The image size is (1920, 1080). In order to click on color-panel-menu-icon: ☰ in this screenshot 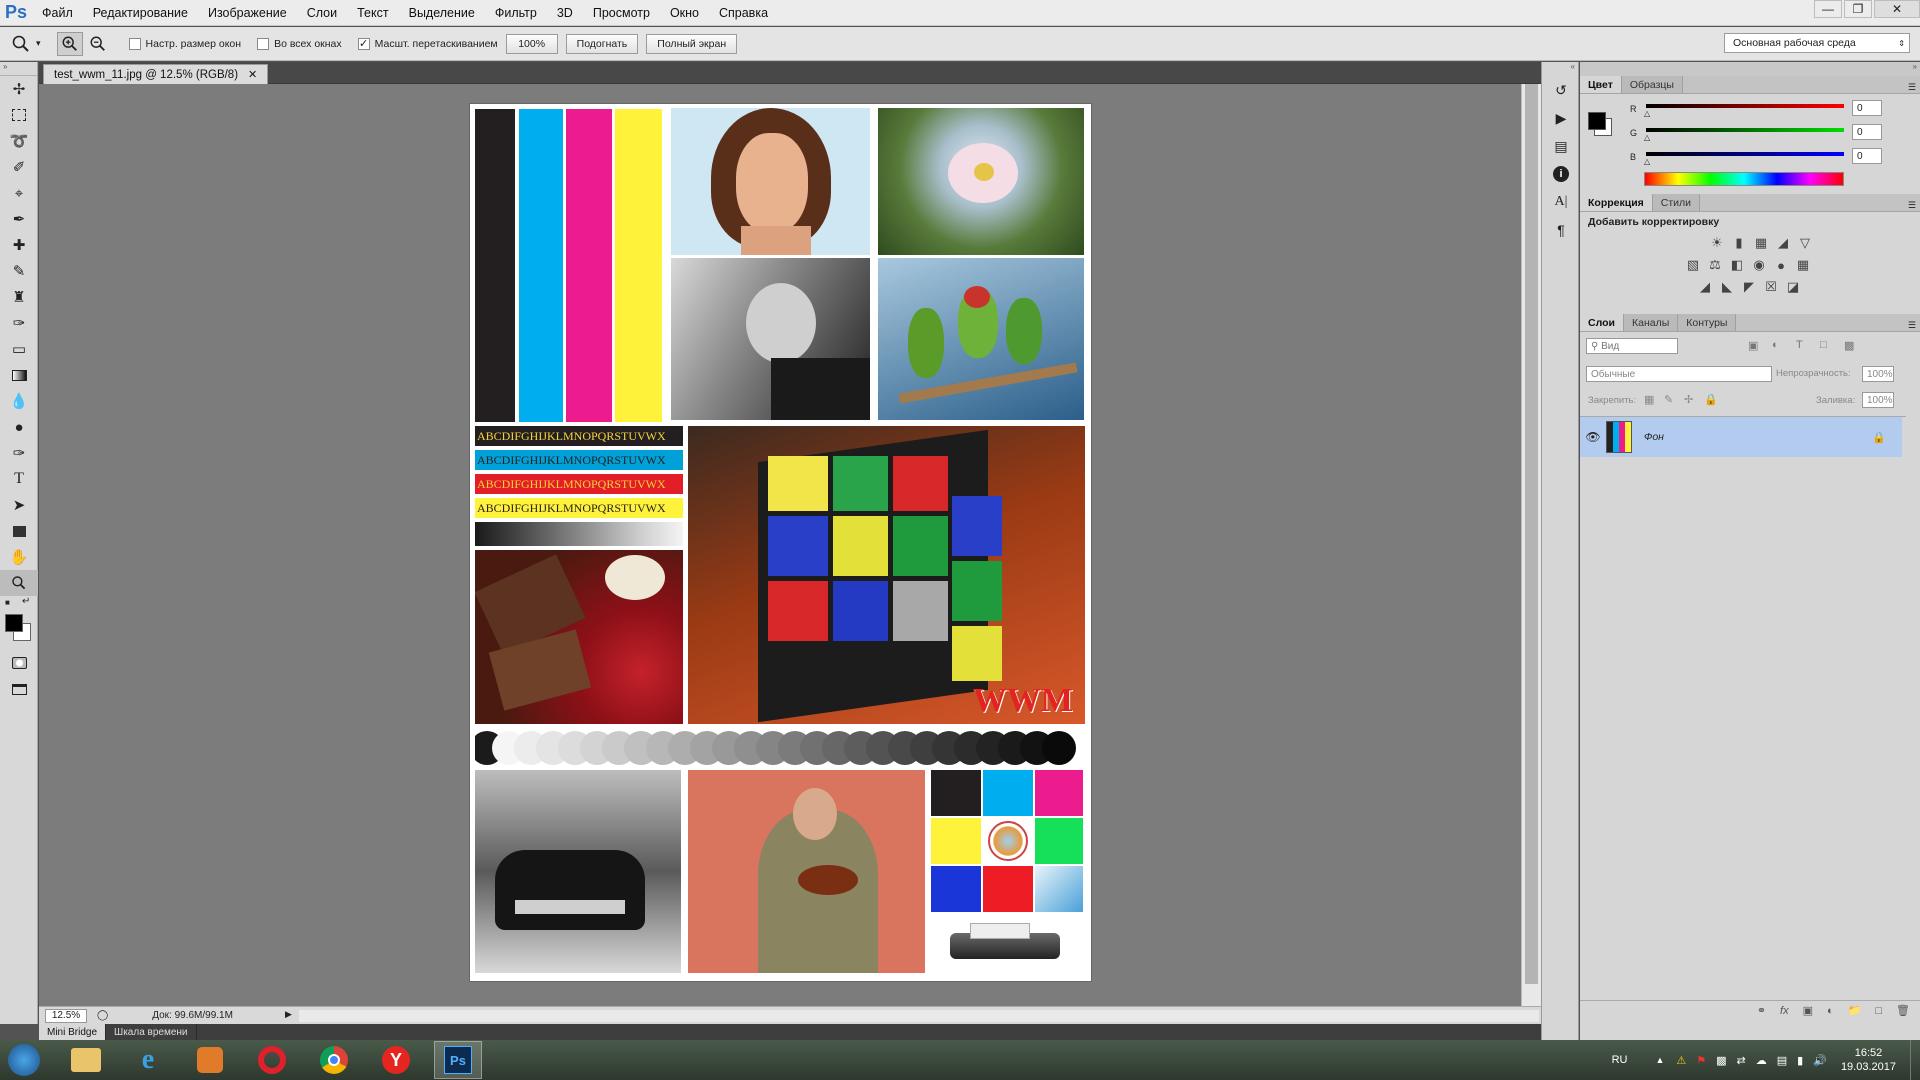, I will do `click(1912, 87)`.